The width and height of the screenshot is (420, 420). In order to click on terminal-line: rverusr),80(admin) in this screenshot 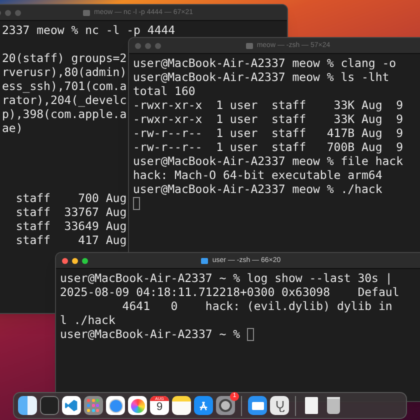, I will do `click(64, 72)`.